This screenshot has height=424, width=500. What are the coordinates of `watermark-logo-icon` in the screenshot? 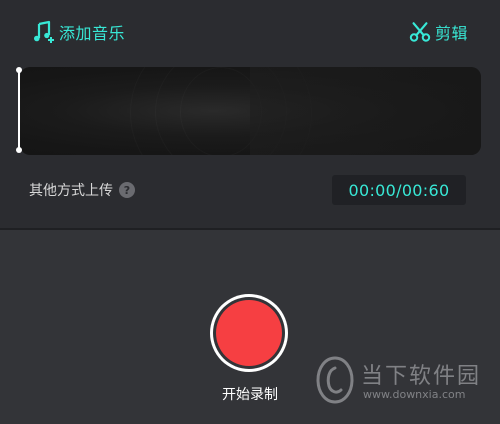 It's located at (335, 380).